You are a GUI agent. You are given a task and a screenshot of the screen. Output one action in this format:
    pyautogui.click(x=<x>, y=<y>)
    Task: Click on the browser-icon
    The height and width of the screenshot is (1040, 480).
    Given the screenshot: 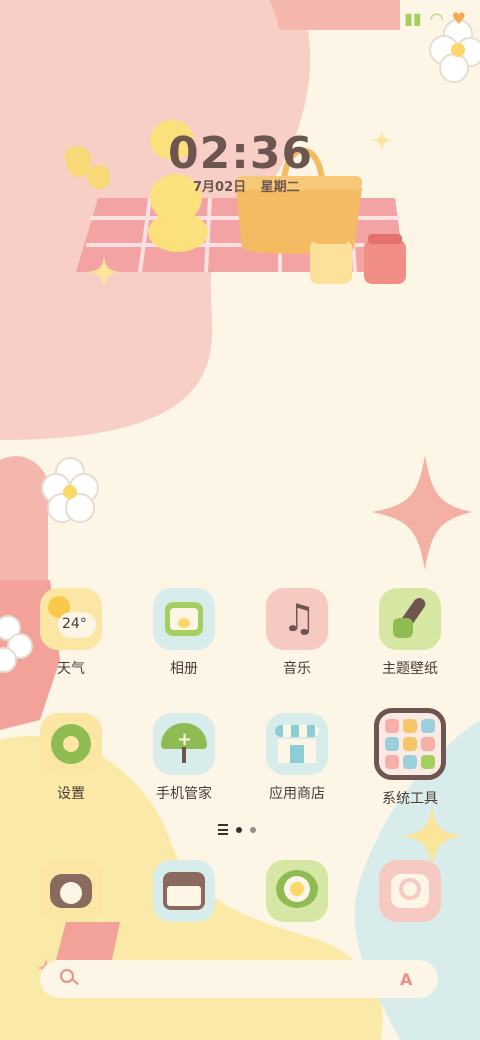 What is the action you would take?
    pyautogui.click(x=297, y=891)
    